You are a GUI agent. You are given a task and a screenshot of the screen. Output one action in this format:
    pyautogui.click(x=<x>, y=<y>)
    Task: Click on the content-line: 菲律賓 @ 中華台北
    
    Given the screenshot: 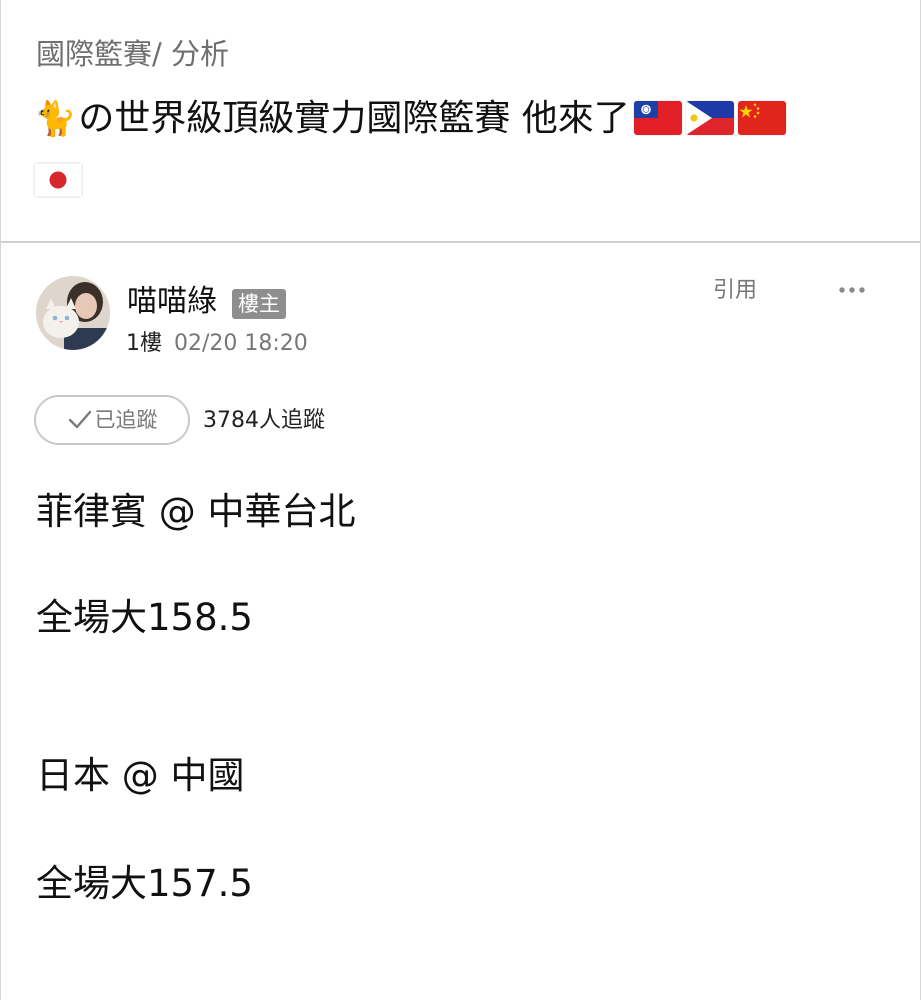 What is the action you would take?
    pyautogui.click(x=196, y=511)
    